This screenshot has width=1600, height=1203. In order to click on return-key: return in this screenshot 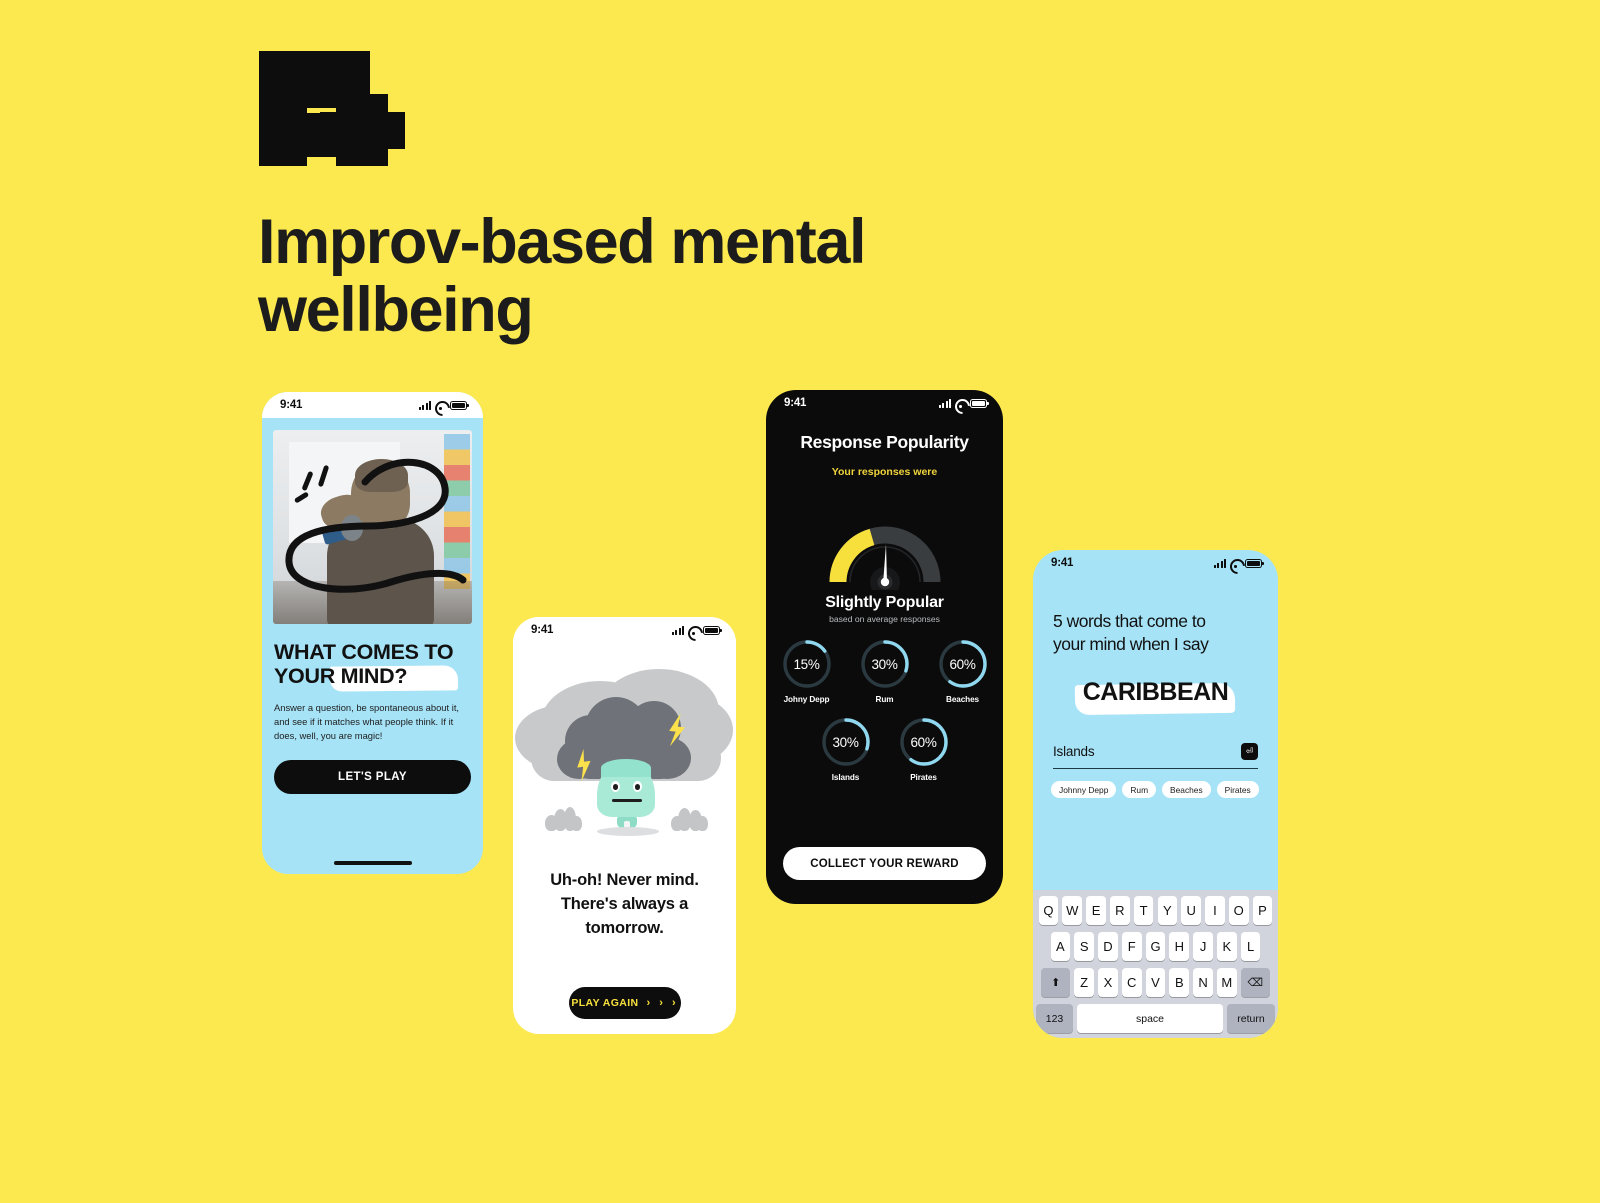, I will do `click(1251, 1018)`.